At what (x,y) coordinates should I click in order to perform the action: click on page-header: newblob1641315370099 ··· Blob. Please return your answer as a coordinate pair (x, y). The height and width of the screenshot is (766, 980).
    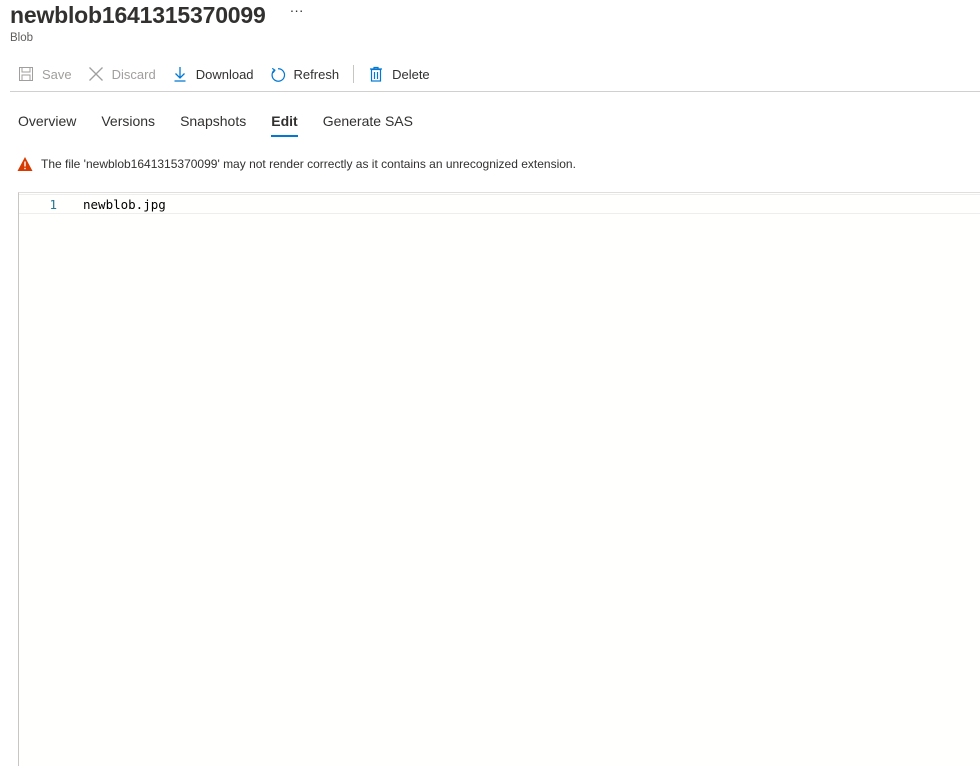
    Looking at the image, I should click on (157, 22).